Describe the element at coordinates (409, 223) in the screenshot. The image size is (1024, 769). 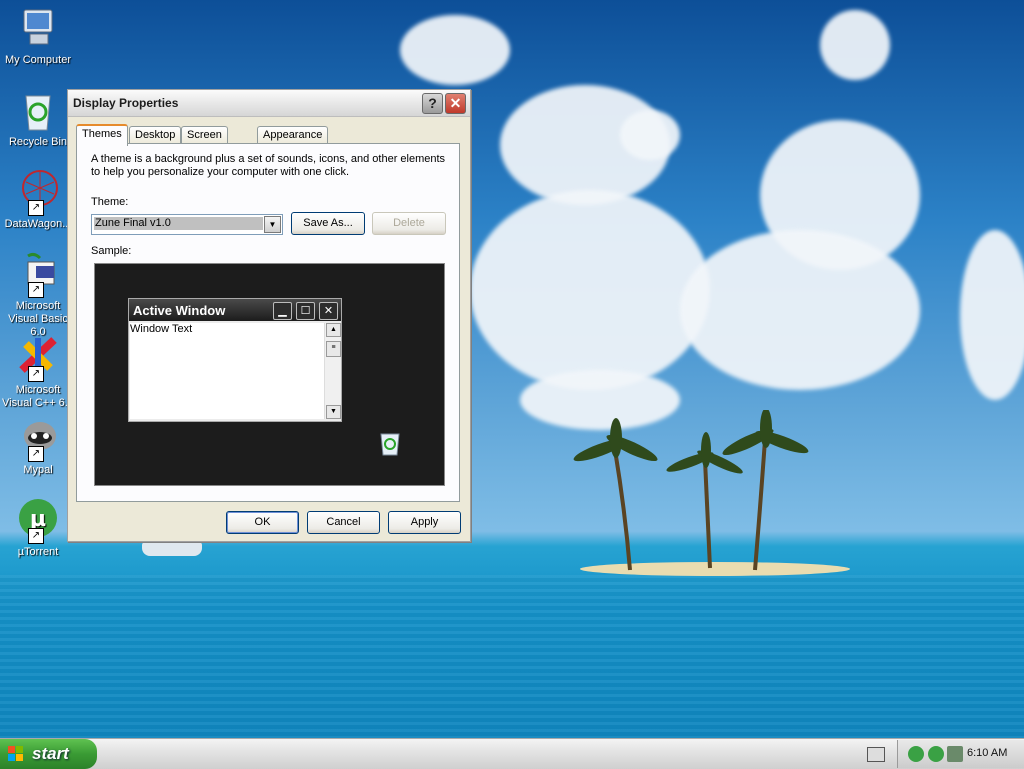
I see `delete-button: Delete` at that location.